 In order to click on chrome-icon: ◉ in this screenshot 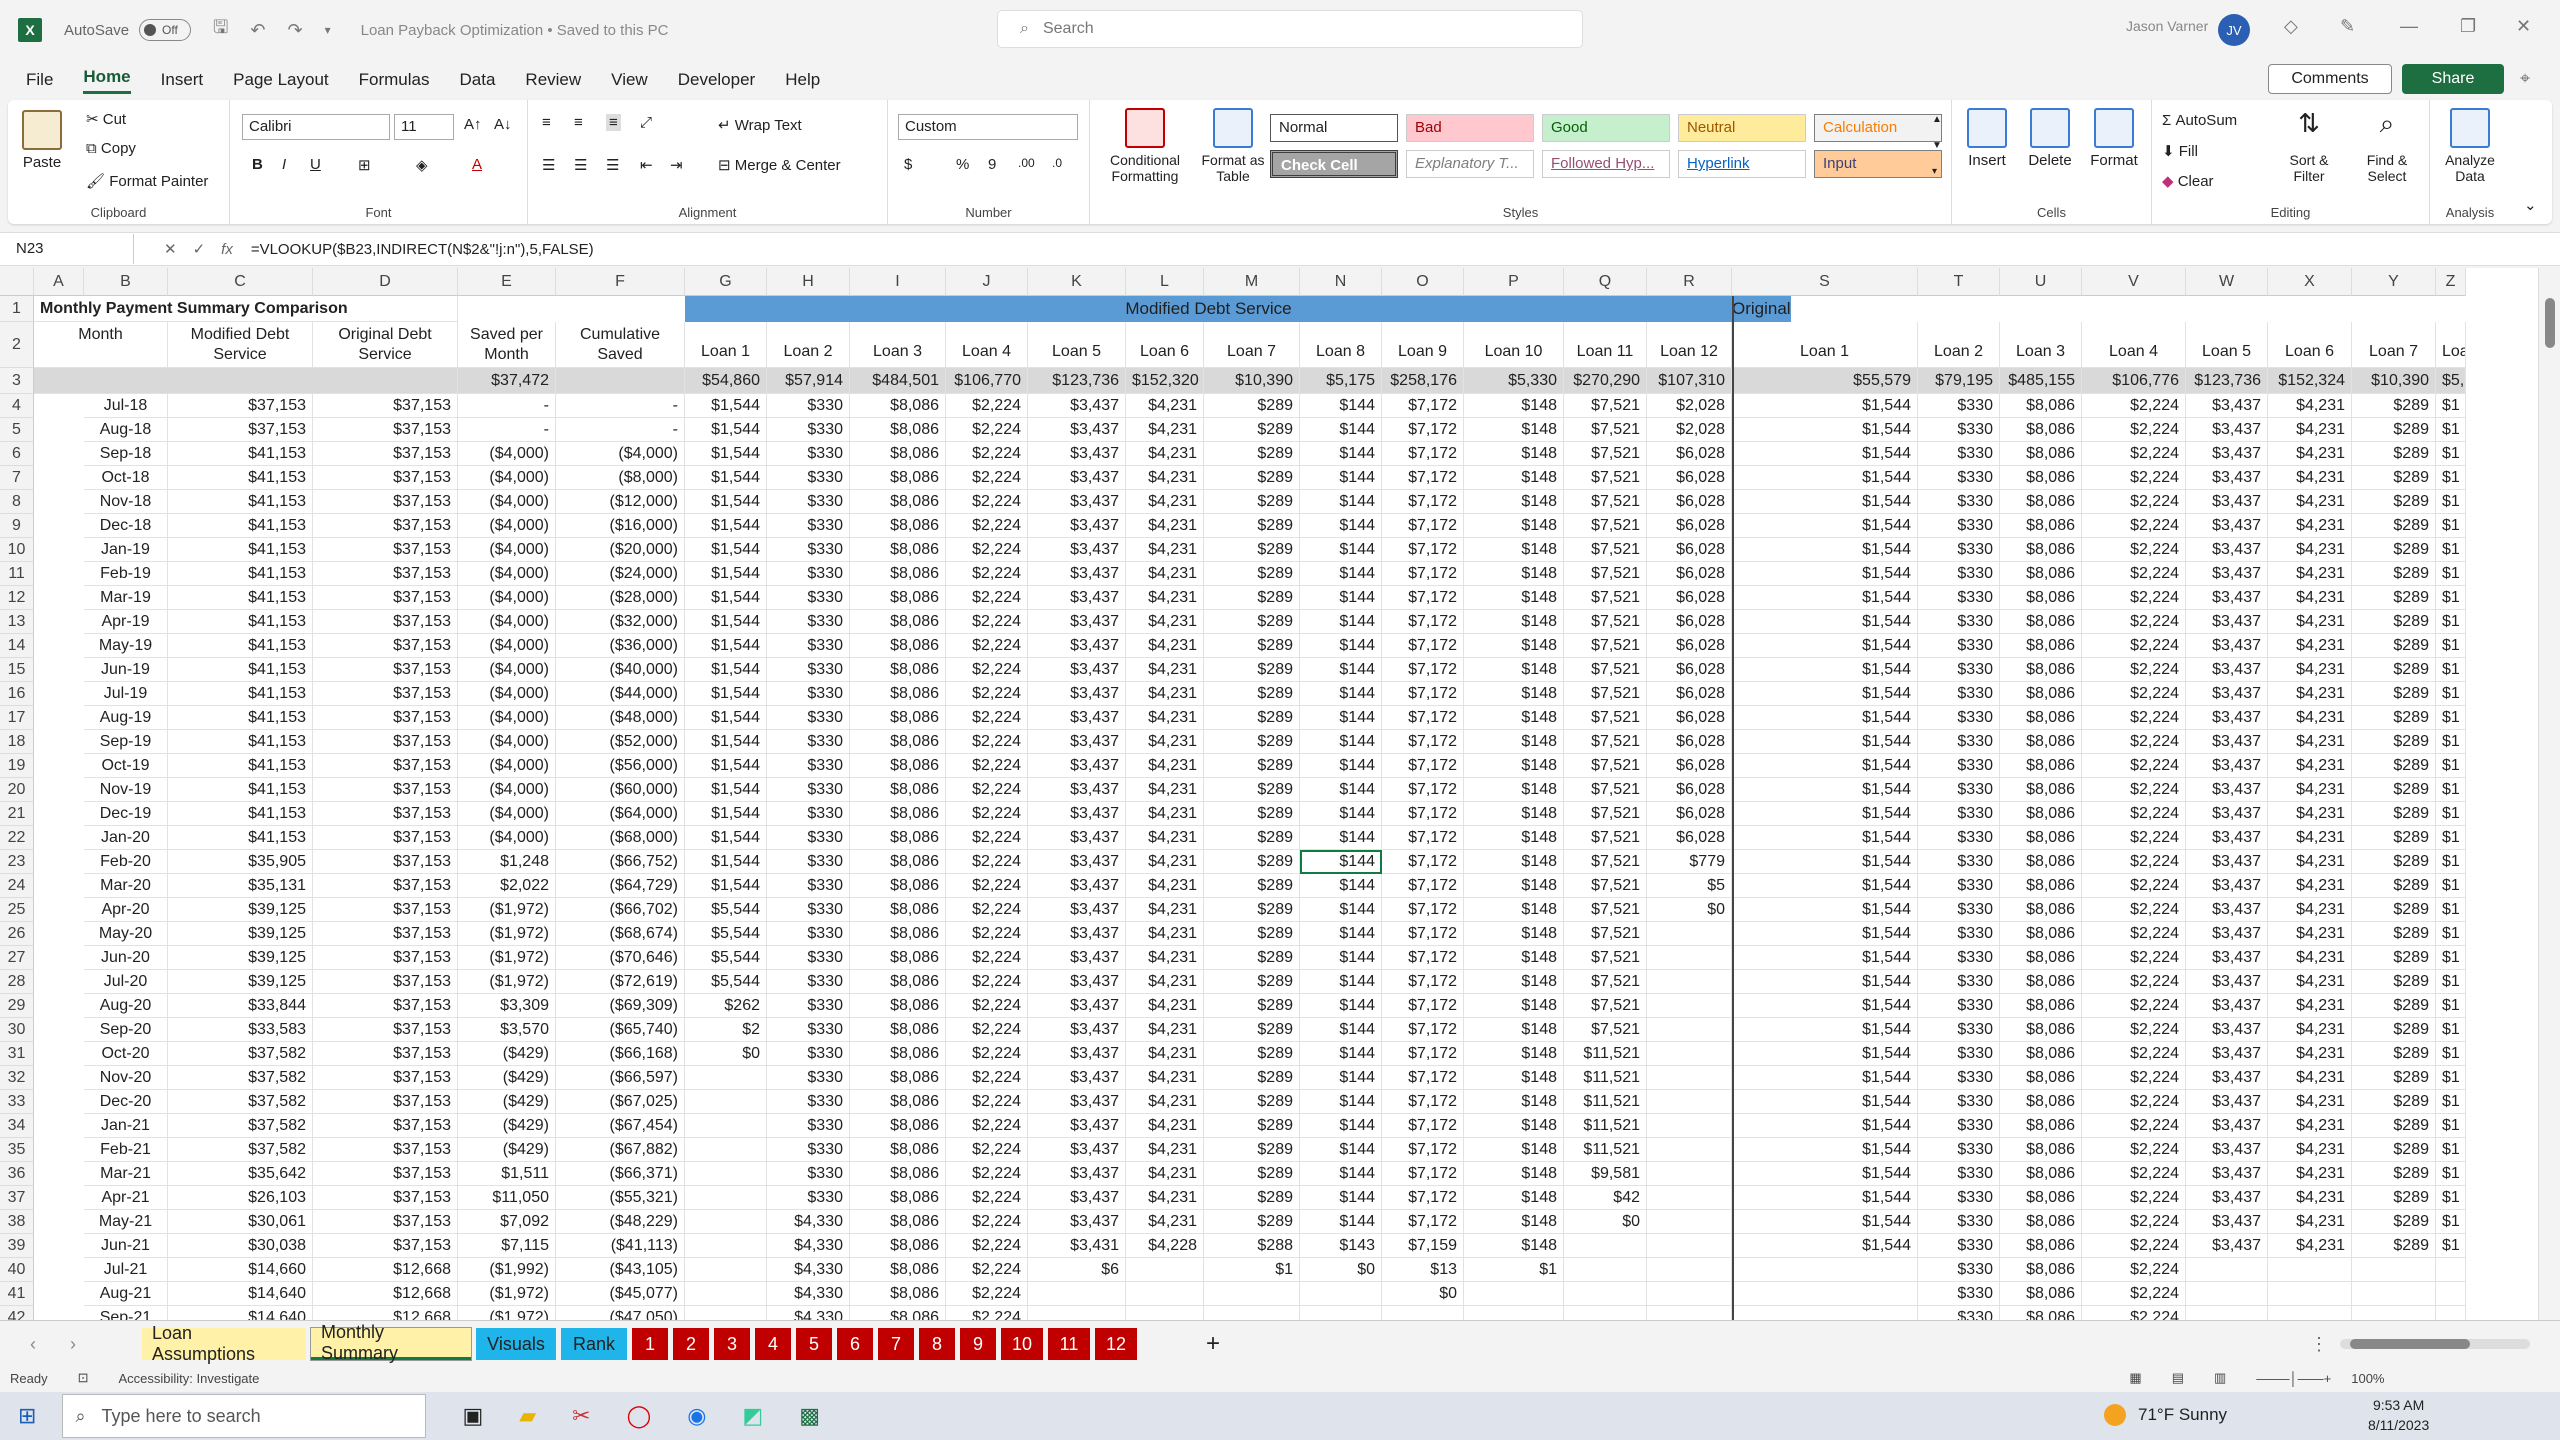, I will do `click(696, 1416)`.